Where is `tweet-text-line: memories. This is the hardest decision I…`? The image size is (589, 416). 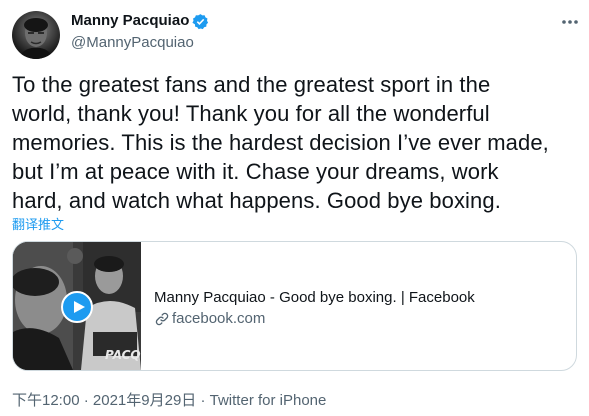
tweet-text-line: memories. This is the hardest decision I… is located at coordinates (280, 142).